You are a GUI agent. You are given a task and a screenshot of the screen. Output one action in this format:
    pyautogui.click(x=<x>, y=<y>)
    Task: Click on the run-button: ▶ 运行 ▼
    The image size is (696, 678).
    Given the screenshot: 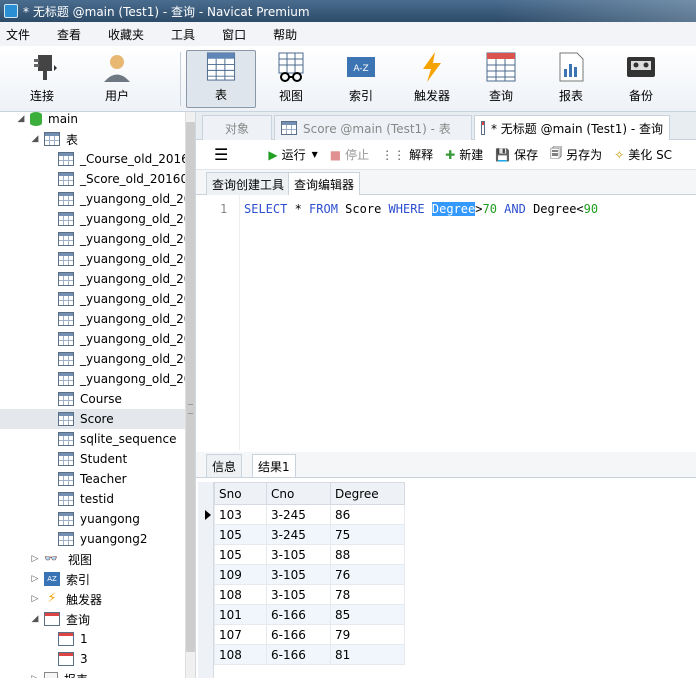 What is the action you would take?
    pyautogui.click(x=292, y=154)
    